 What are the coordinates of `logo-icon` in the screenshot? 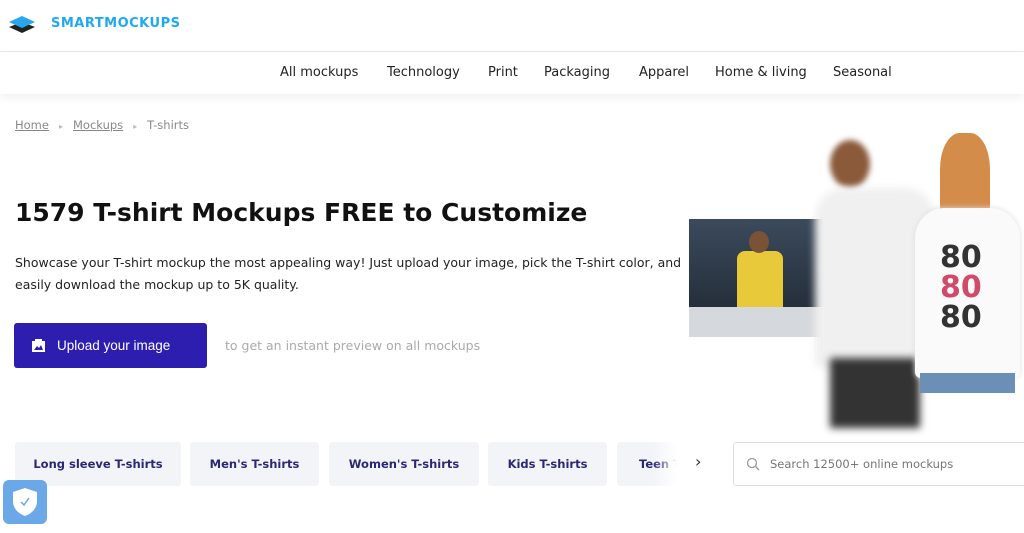 It's located at (22, 25).